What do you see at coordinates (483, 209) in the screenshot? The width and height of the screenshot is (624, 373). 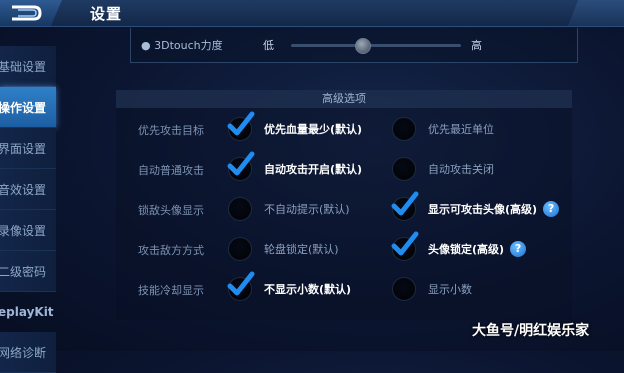 I see `option-text: 显示可攻击头像(高级)` at bounding box center [483, 209].